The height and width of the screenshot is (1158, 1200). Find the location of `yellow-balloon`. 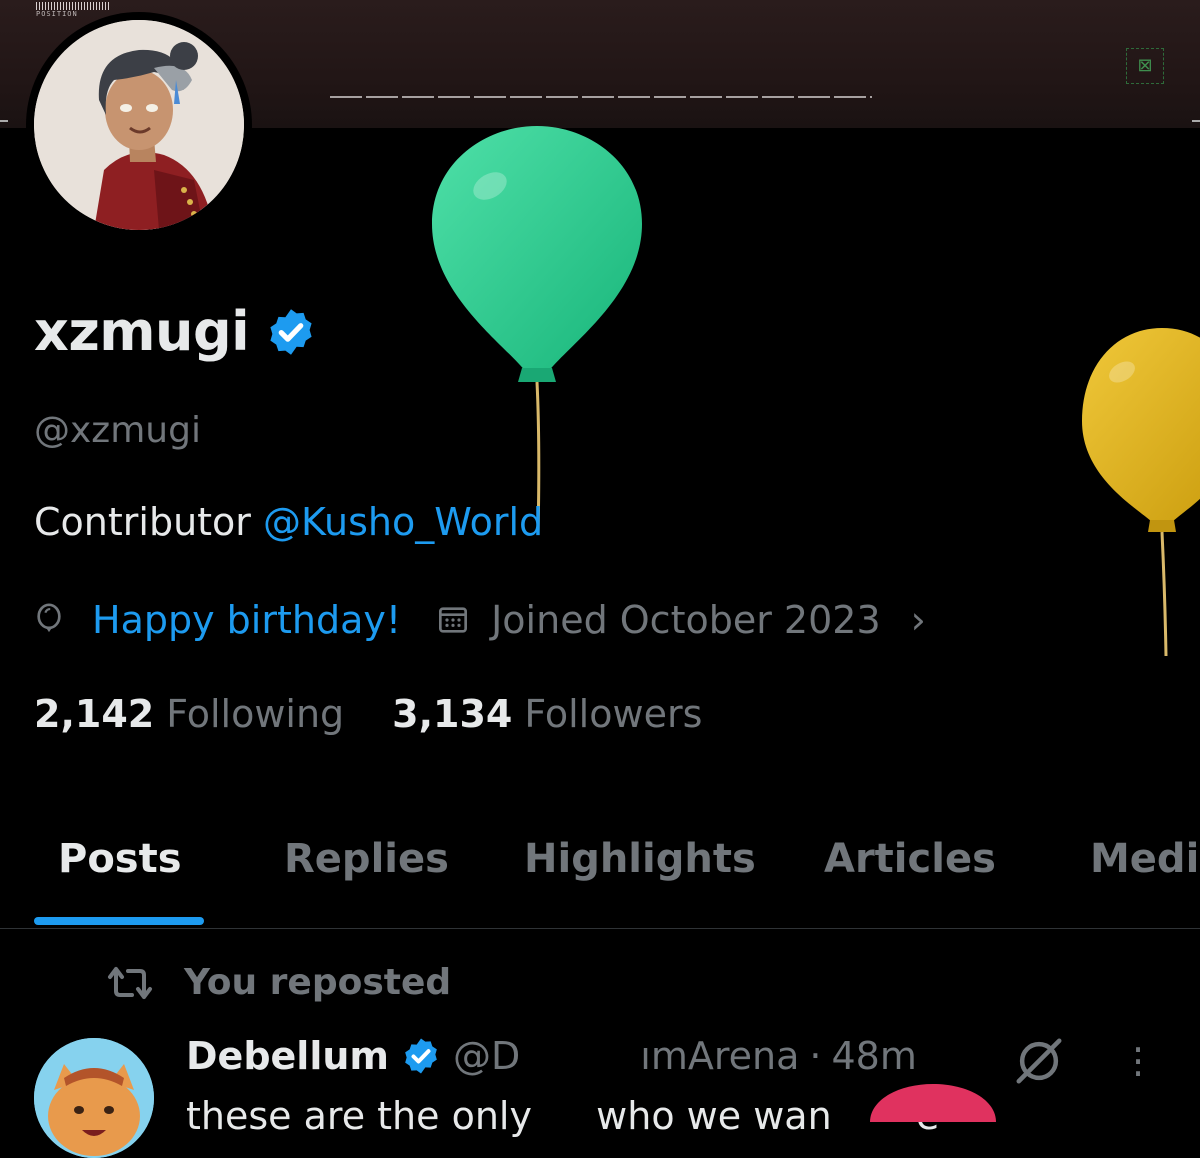

yellow-balloon is located at coordinates (1141, 492).